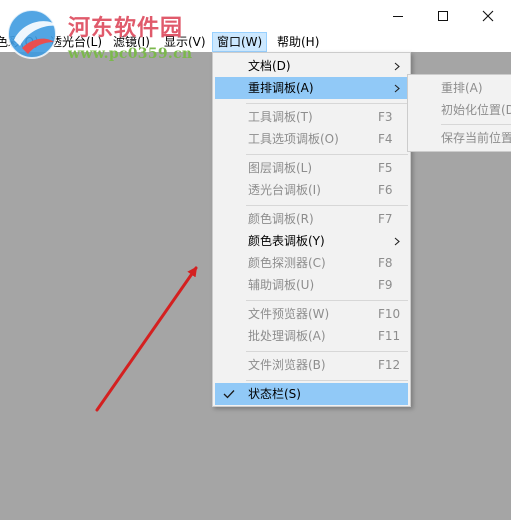  Describe the element at coordinates (280, 117) in the screenshot. I see `menu-item-label: 工具调板(T)` at that location.